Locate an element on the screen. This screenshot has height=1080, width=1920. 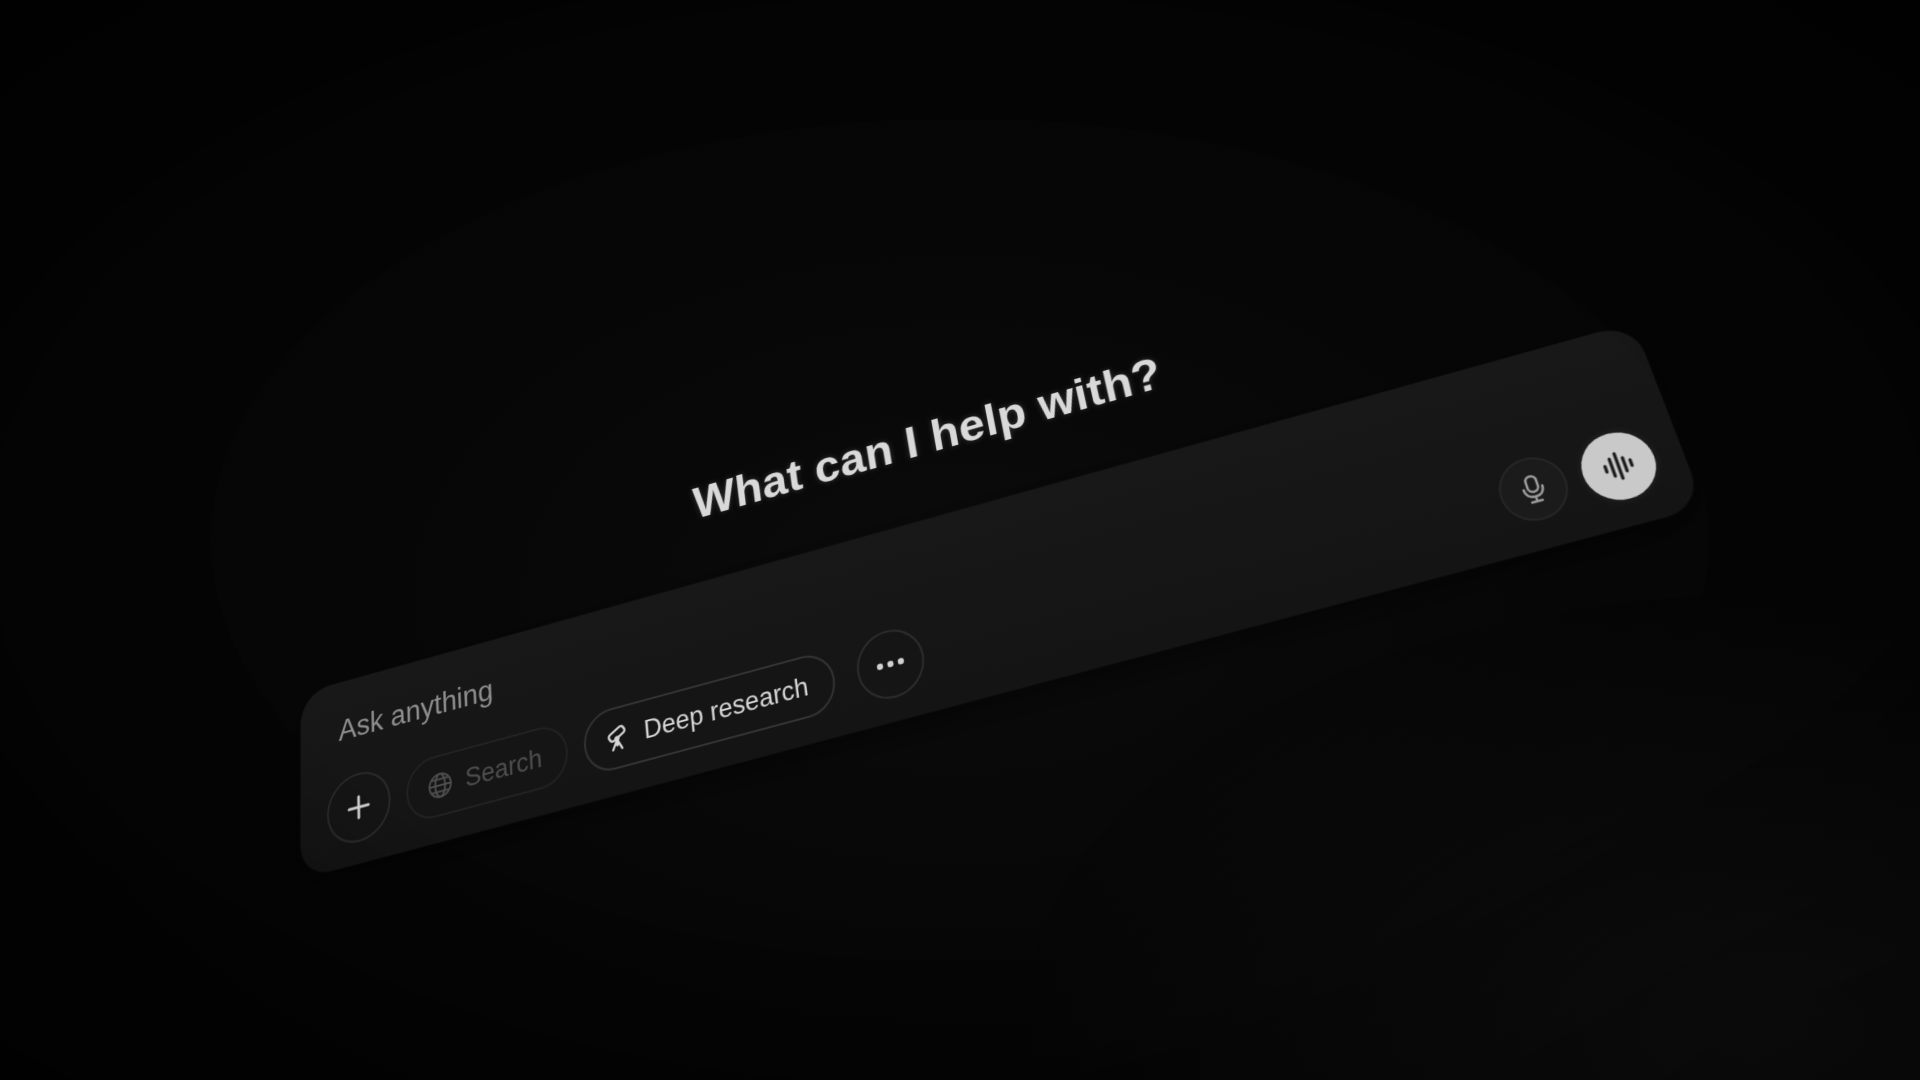
deep-research-button: Deep research is located at coordinates (710, 713).